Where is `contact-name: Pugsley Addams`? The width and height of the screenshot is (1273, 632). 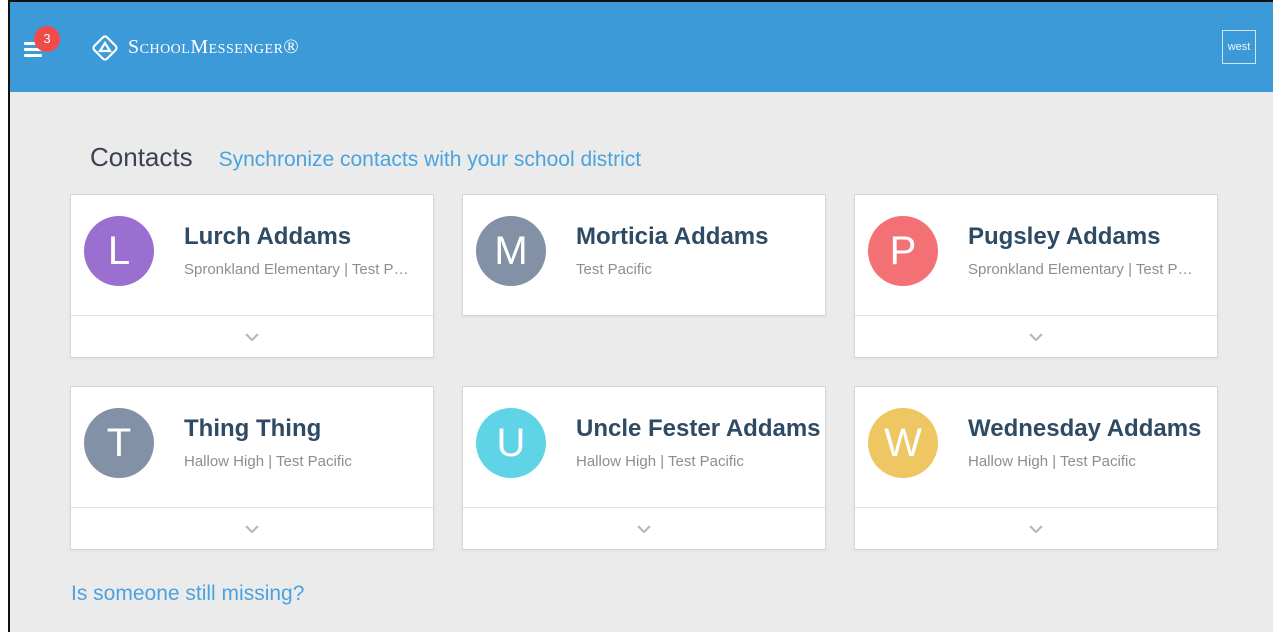 contact-name: Pugsley Addams is located at coordinates (1064, 236).